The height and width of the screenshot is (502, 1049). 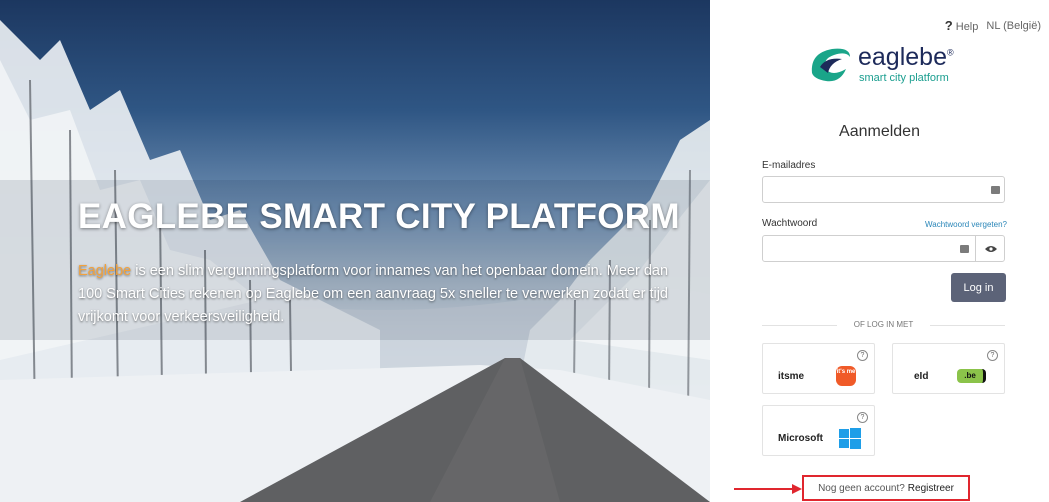 I want to click on logo-wordmark: eaglebe®, so click(x=906, y=57).